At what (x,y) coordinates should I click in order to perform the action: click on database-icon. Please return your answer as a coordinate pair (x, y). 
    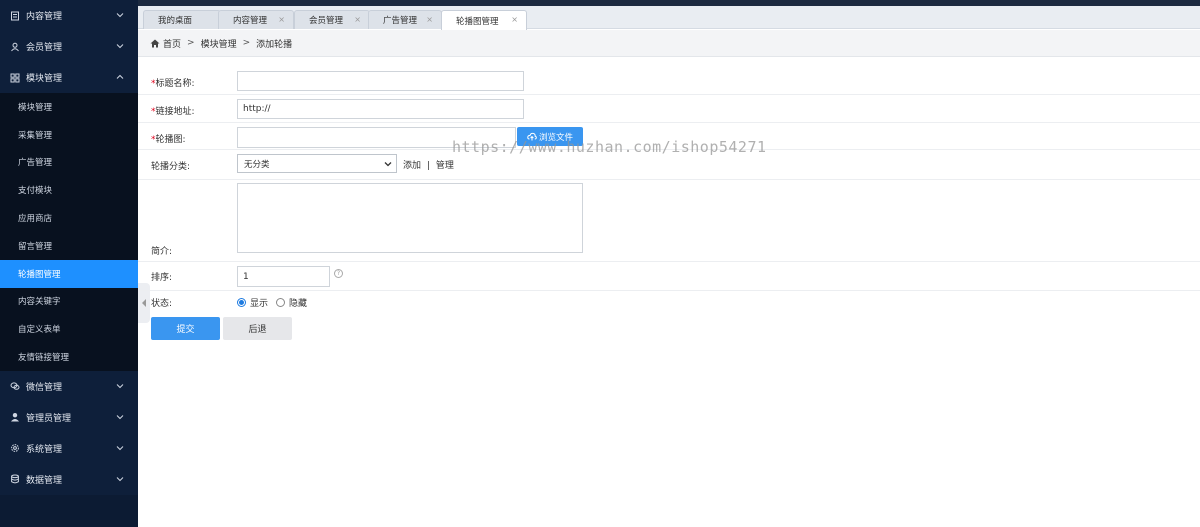
    Looking at the image, I should click on (15, 479).